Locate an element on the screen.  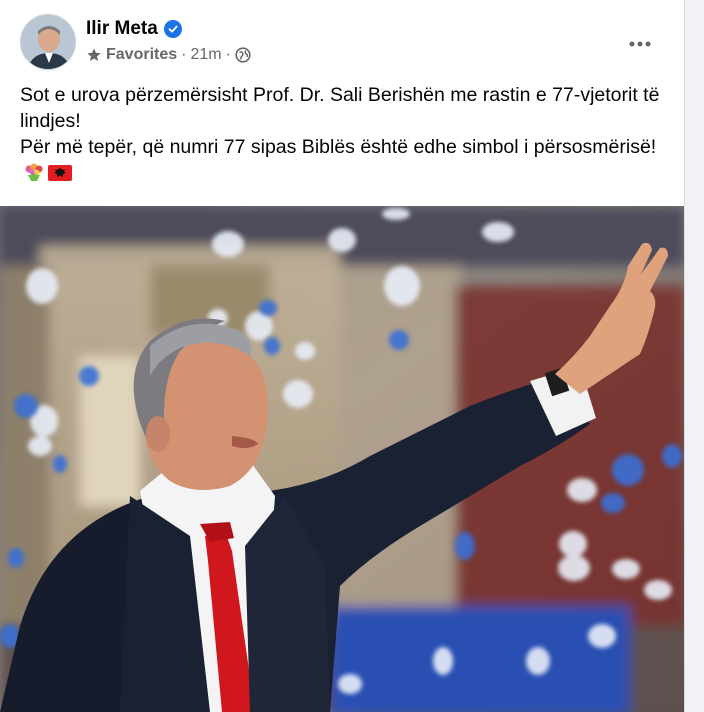
star-icon is located at coordinates (94, 54).